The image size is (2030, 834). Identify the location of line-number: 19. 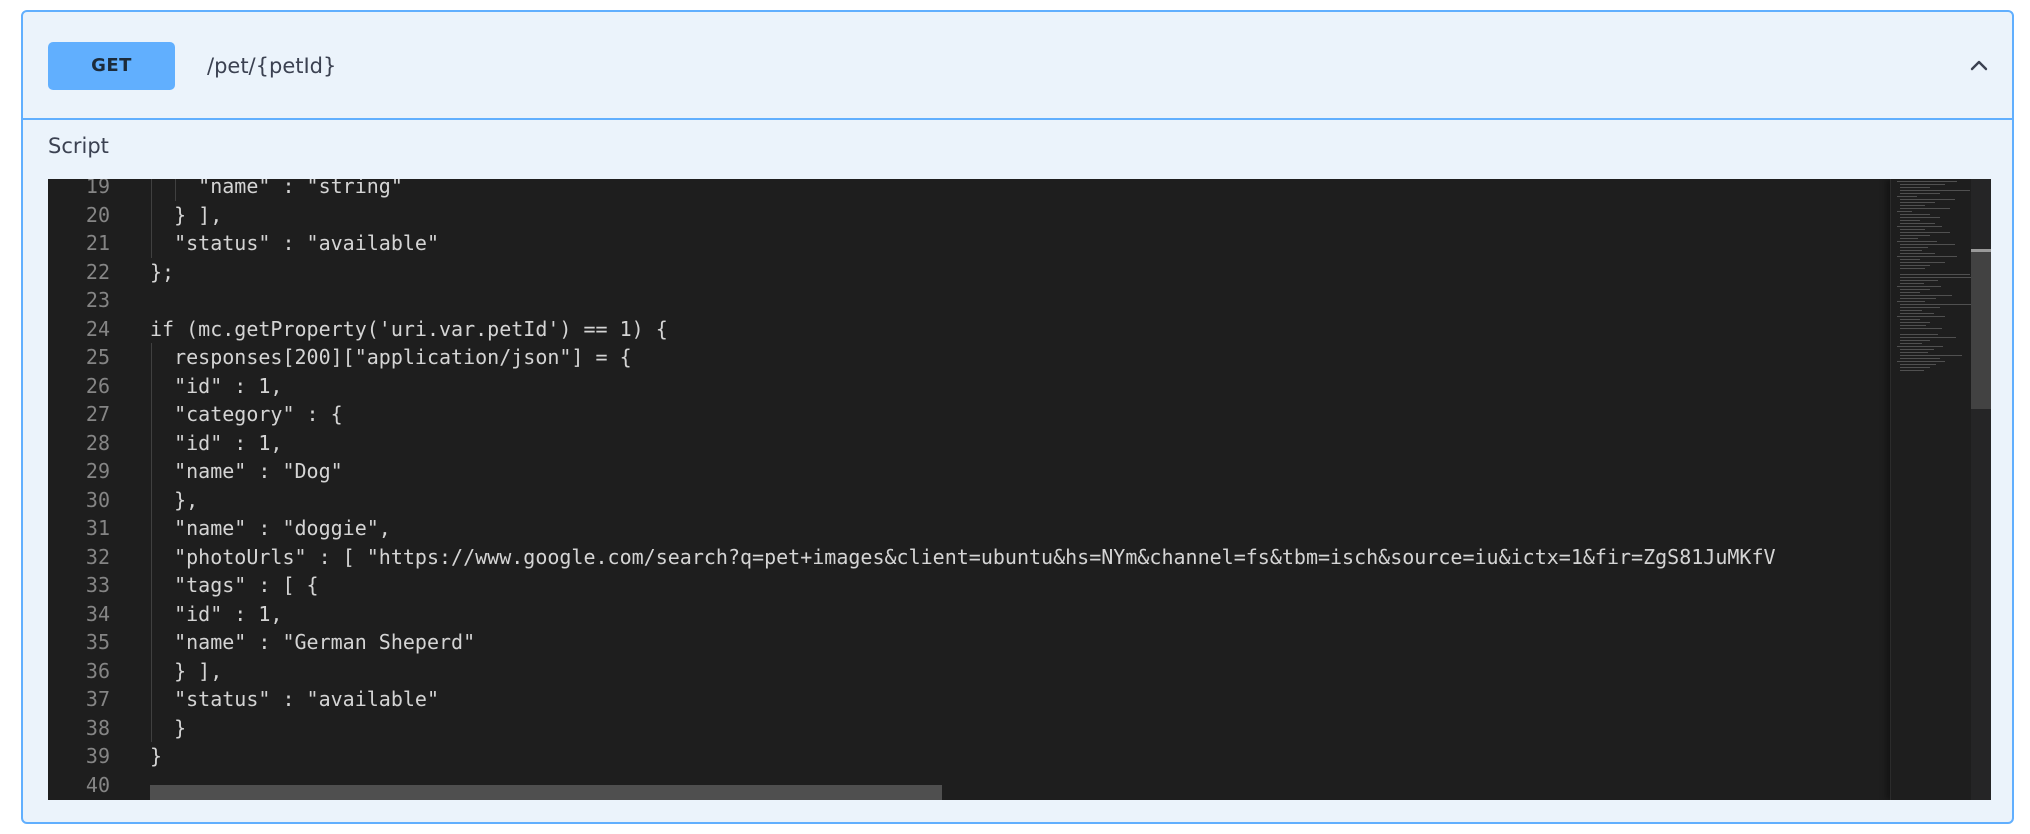
(97, 188).